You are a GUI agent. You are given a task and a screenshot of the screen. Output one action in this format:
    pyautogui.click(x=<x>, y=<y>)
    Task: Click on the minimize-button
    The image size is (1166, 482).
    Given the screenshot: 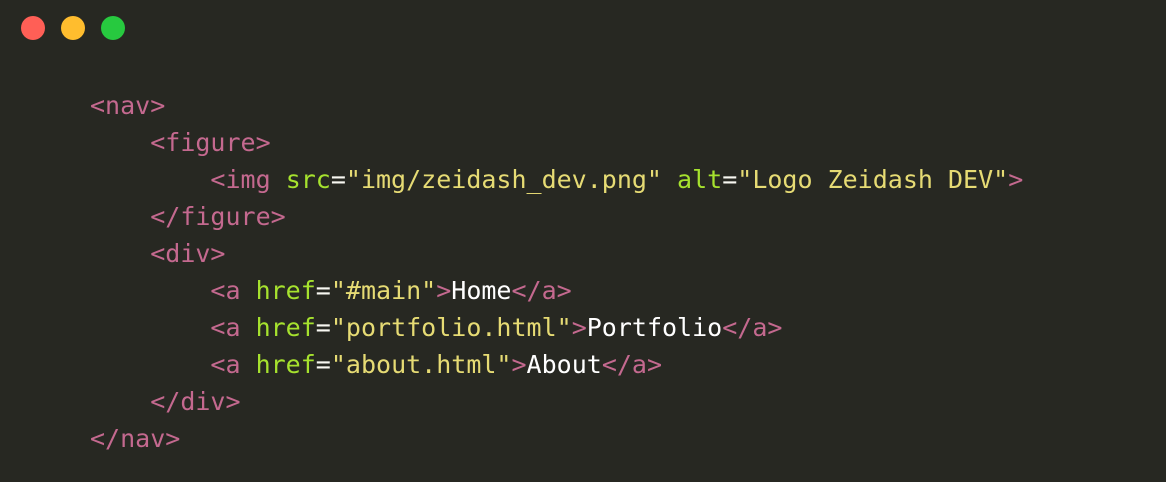 What is the action you would take?
    pyautogui.click(x=73, y=28)
    